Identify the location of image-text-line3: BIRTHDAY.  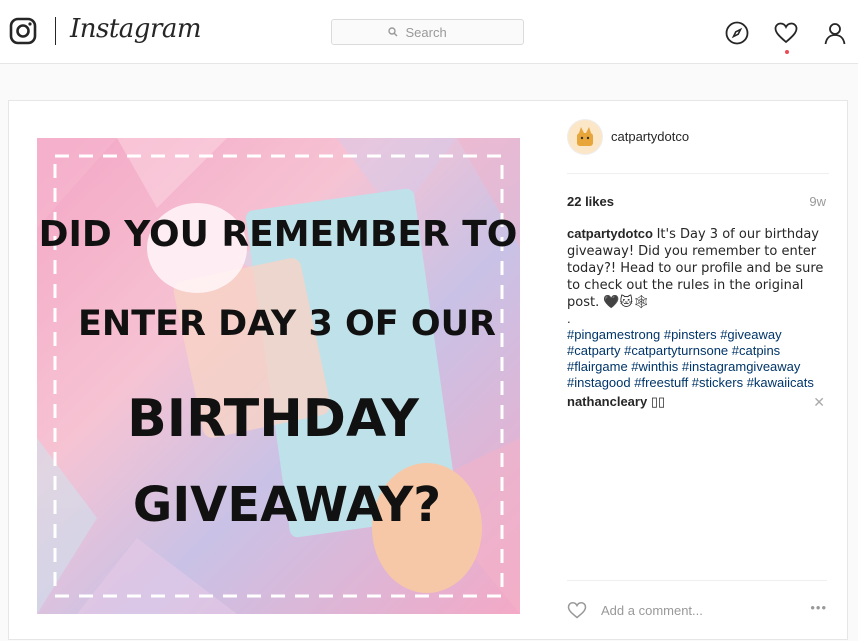
(273, 419).